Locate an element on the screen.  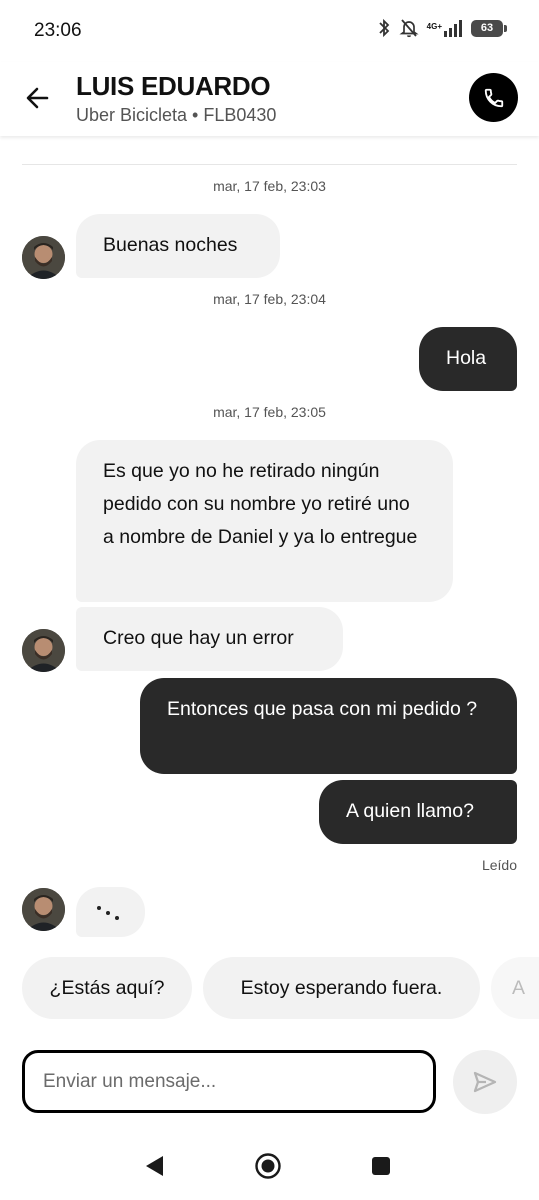
back-button is located at coordinates (38, 98).